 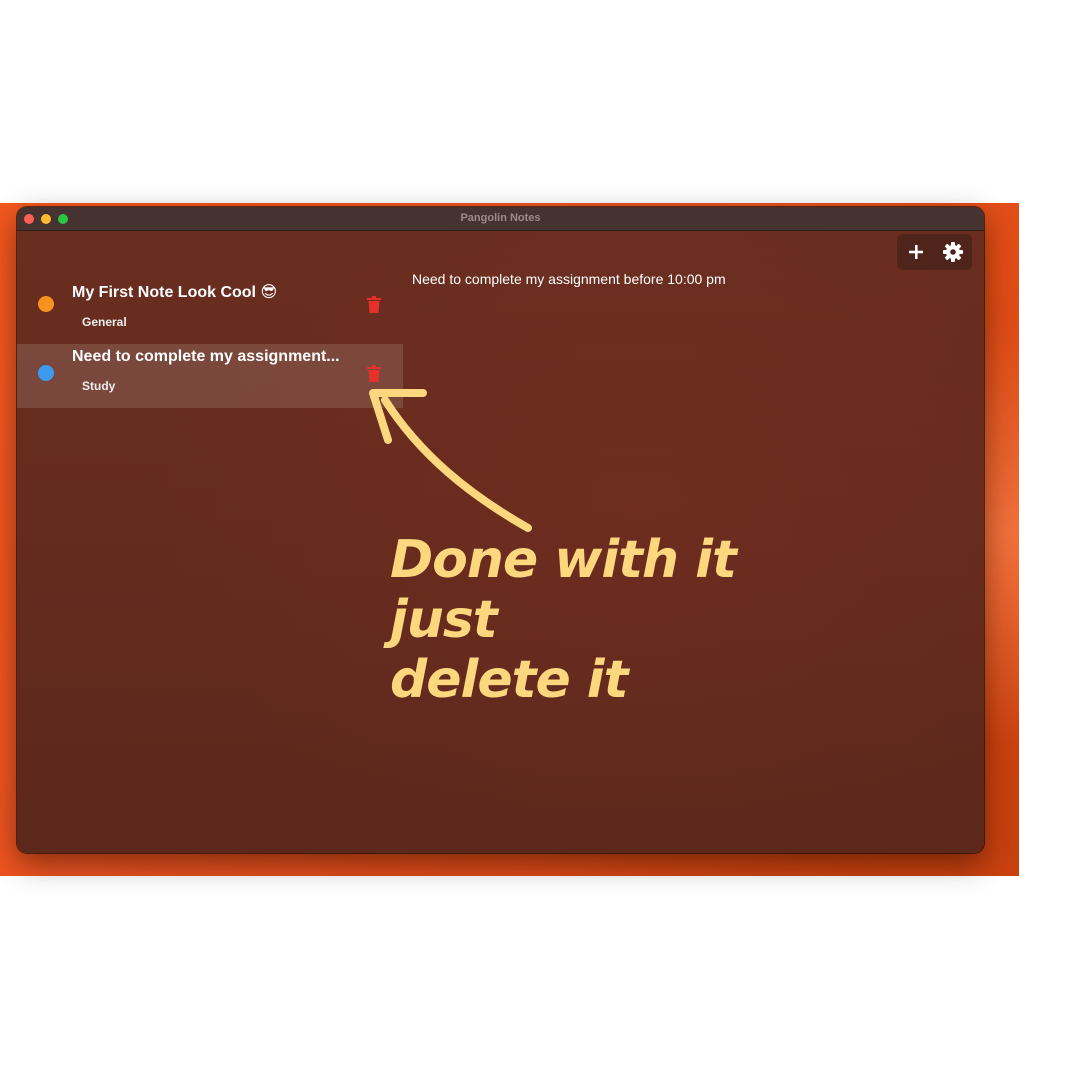 What do you see at coordinates (509, 680) in the screenshot?
I see `annotation-line: delete it` at bounding box center [509, 680].